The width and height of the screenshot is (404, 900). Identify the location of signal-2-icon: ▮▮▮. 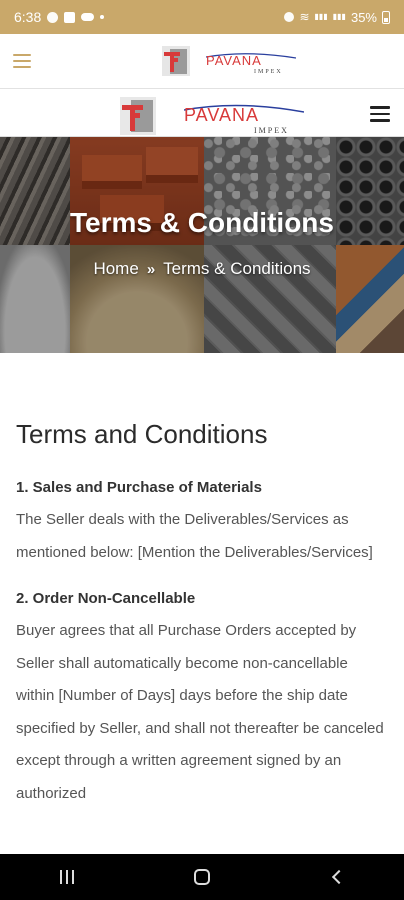
(339, 16).